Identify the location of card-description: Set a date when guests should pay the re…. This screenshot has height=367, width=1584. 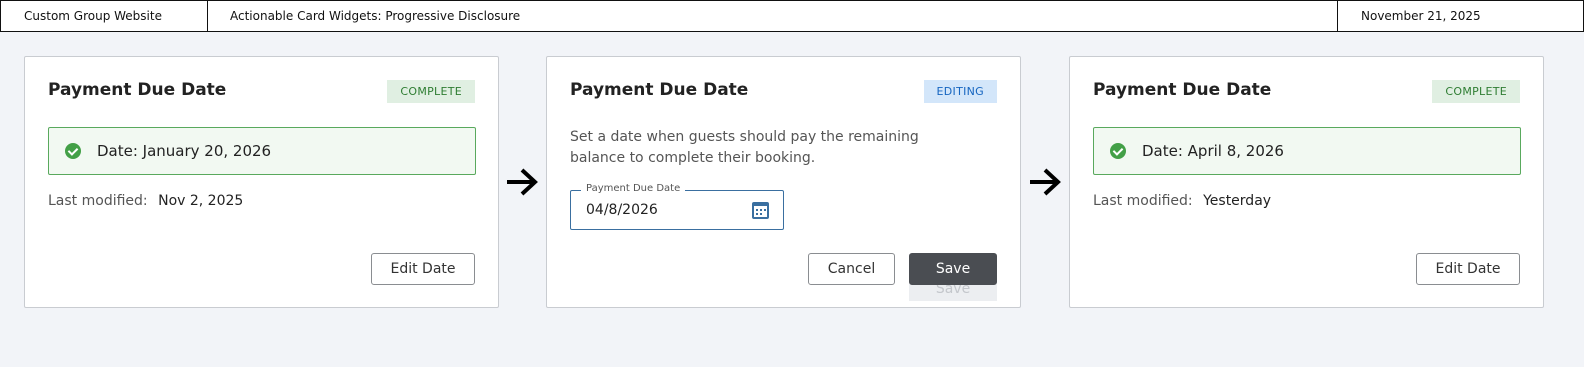
(744, 147).